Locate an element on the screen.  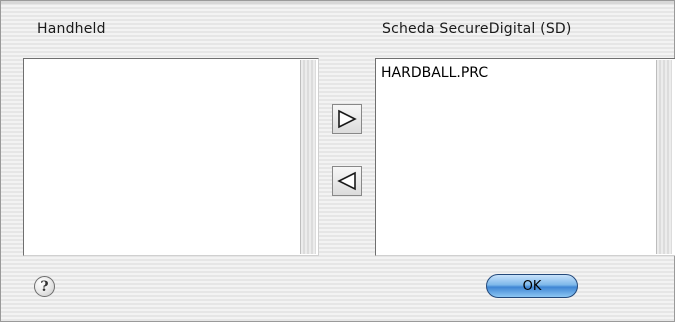
sd-card-column-title: Scheda SecureDigital (SD) is located at coordinates (477, 29).